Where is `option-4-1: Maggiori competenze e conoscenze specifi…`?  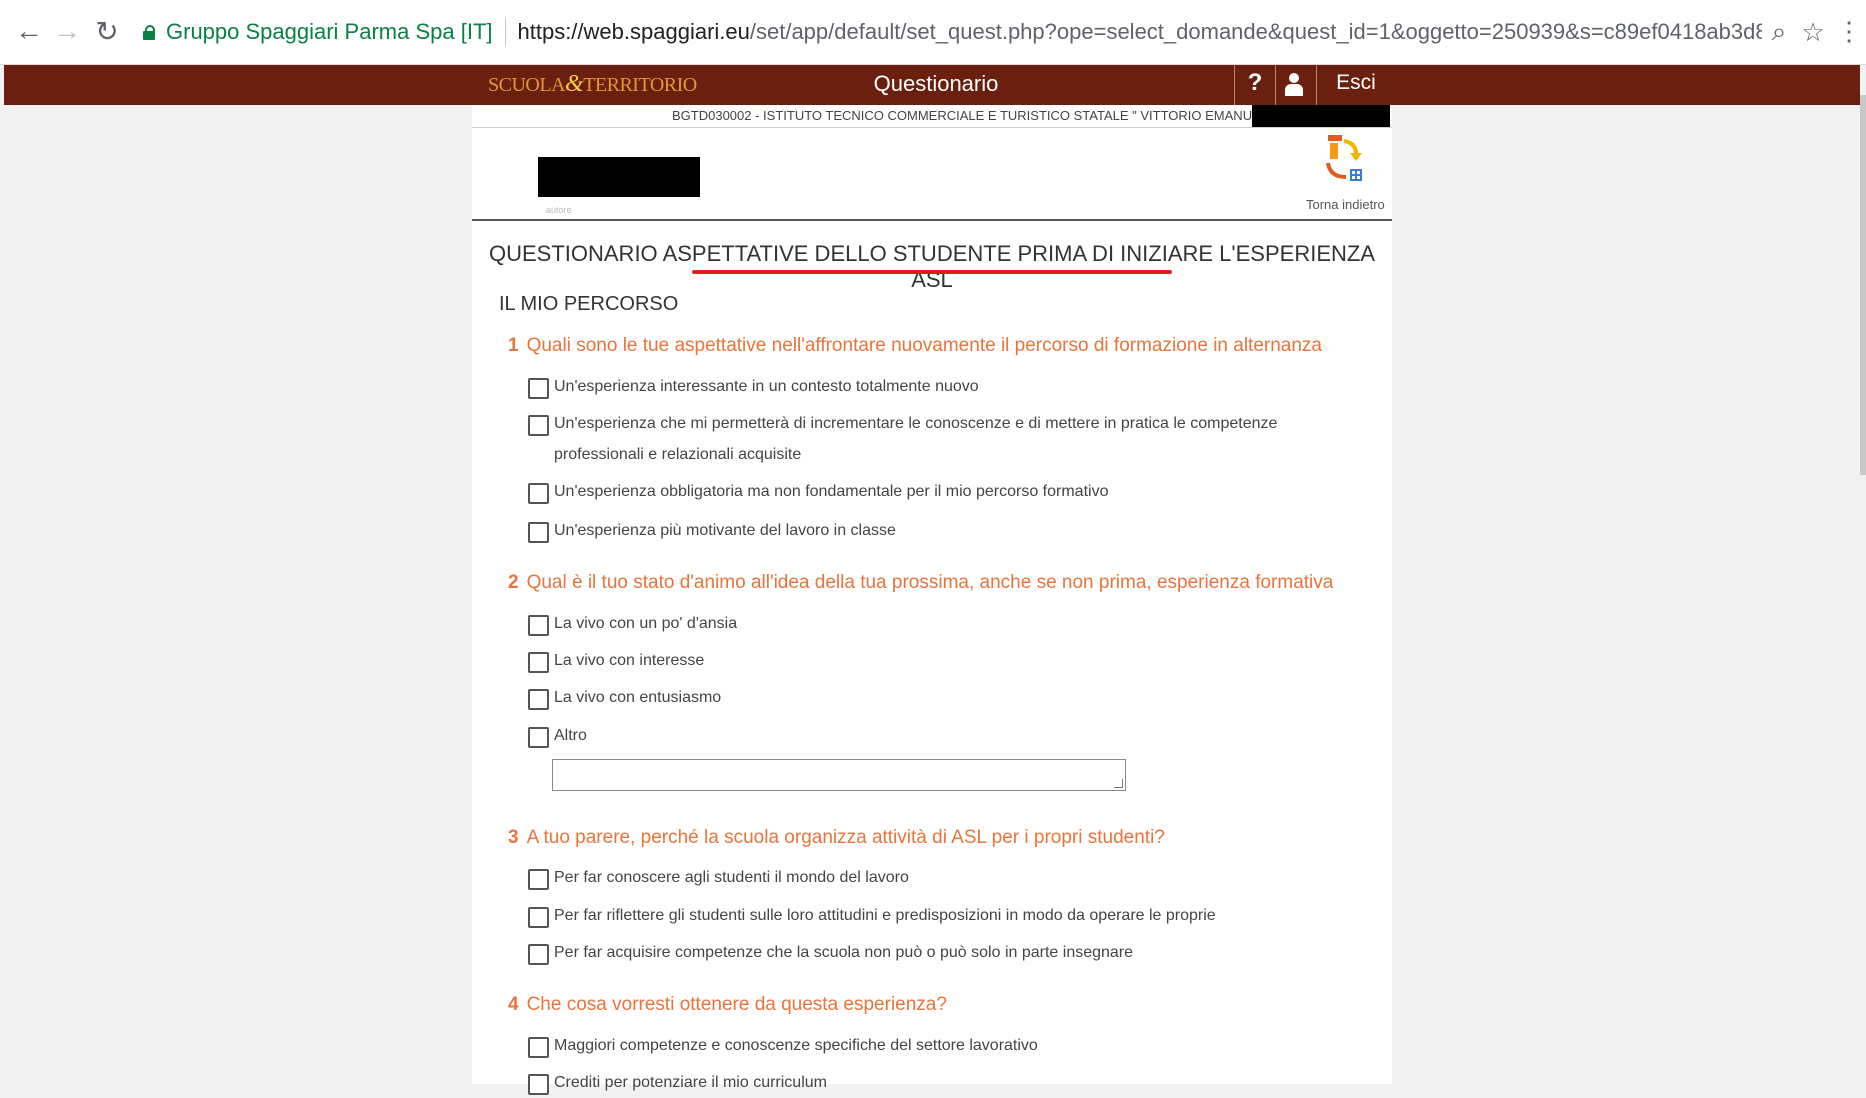
option-4-1: Maggiori competenze e conoscenze specifi… is located at coordinates (783, 1048).